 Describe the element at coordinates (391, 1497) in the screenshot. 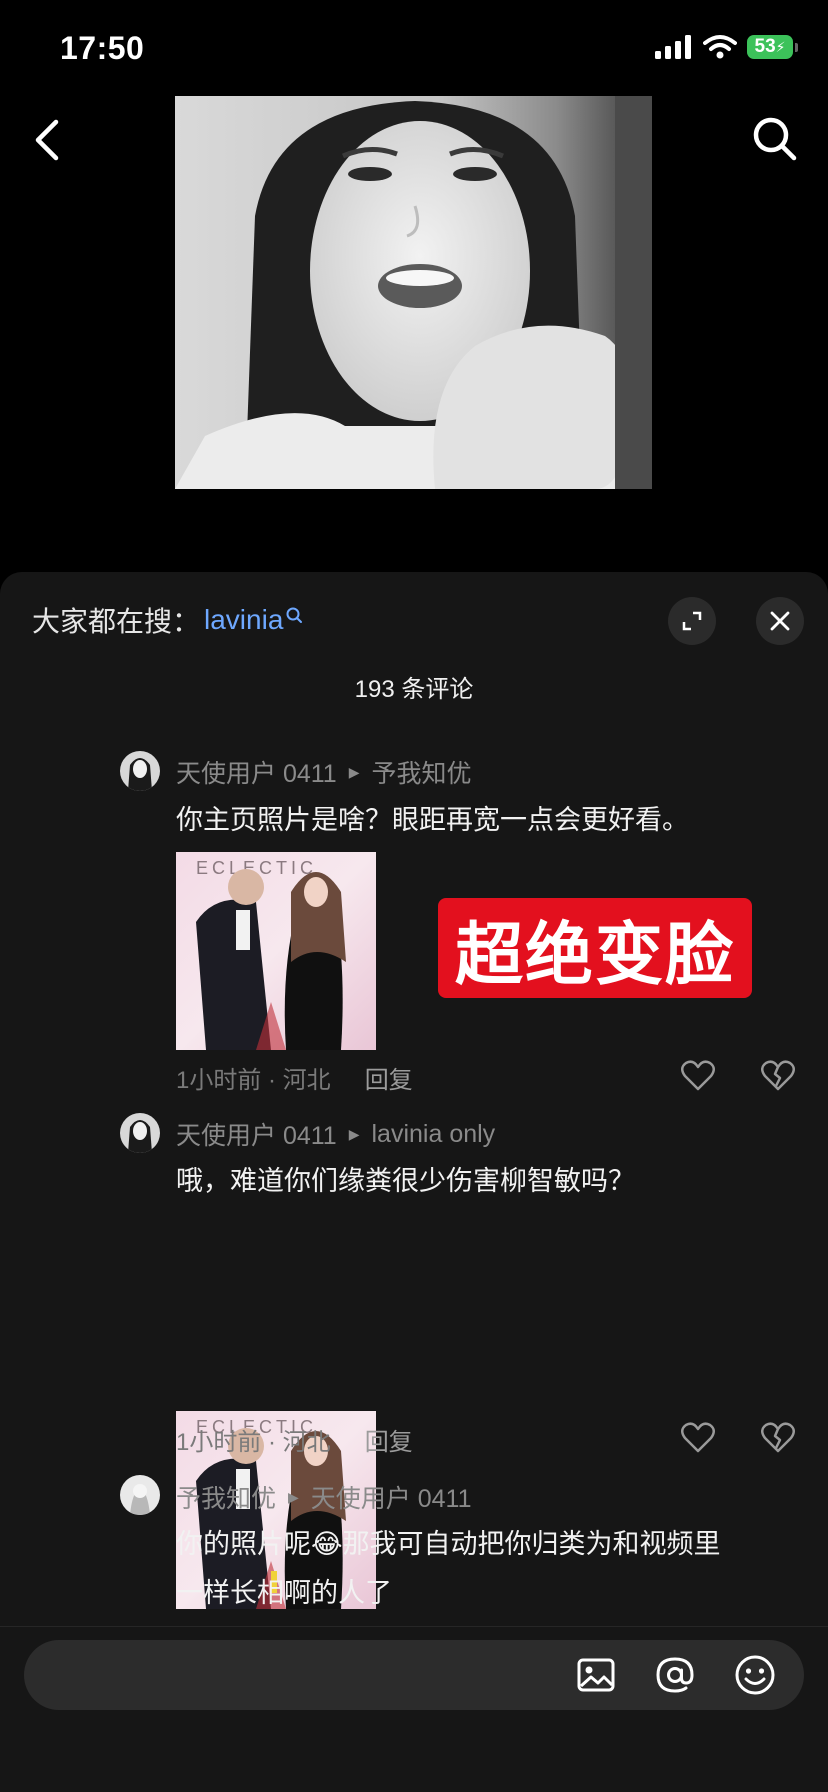

I see `reply-to-user: 天使用户 0411` at that location.